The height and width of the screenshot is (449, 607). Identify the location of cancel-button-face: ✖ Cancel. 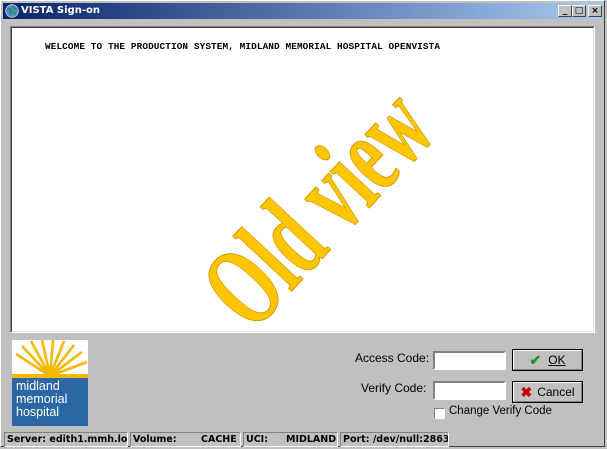
(547, 392).